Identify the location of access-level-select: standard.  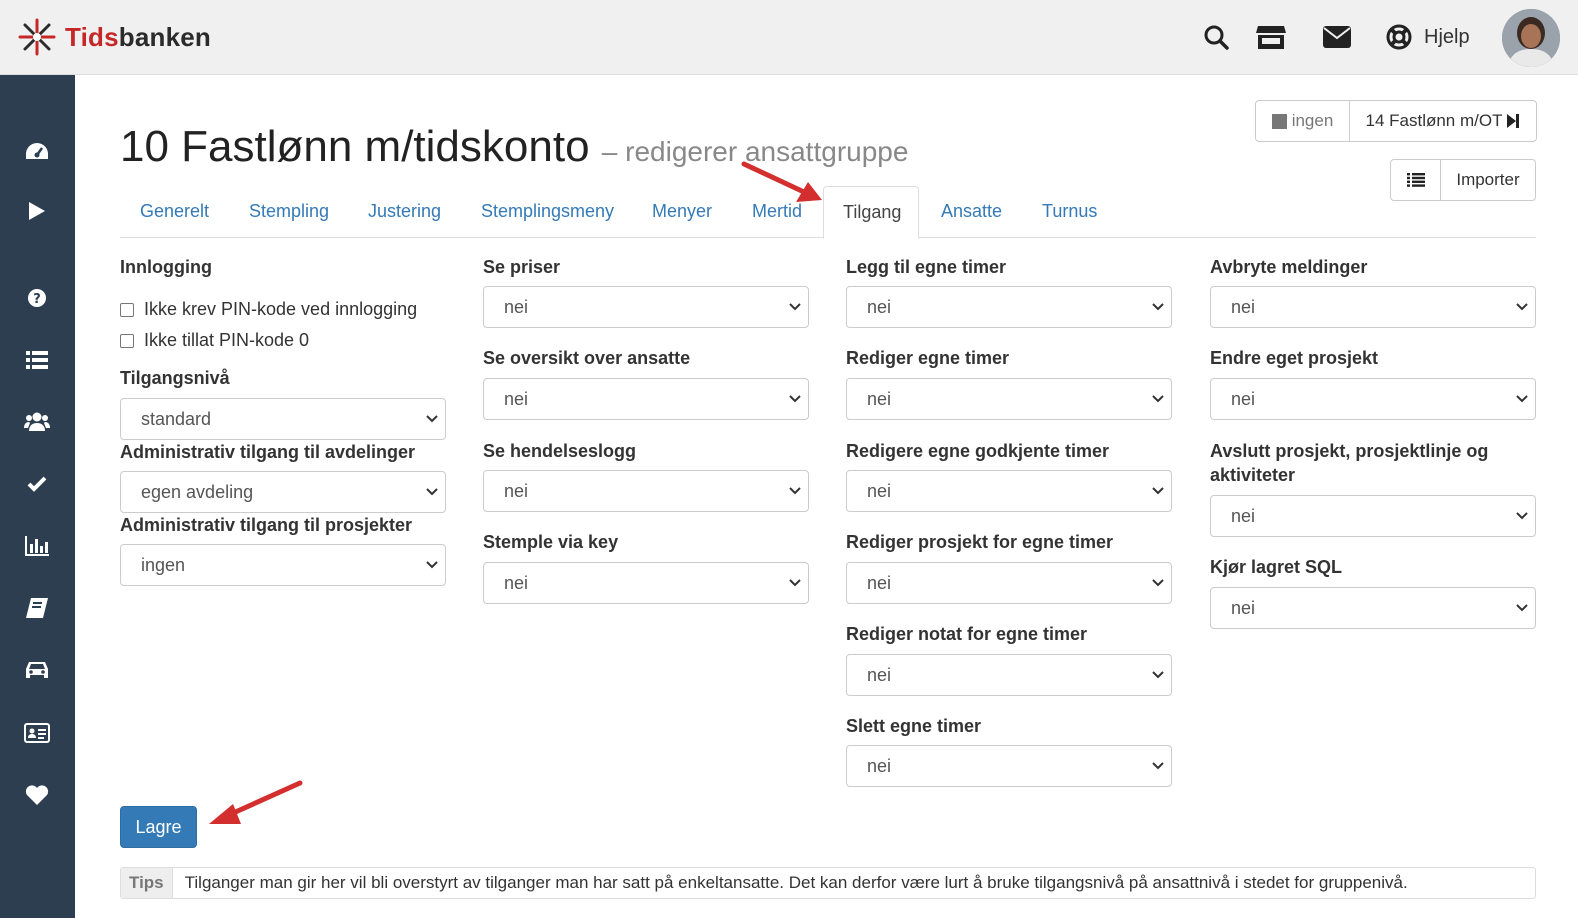
(283, 419).